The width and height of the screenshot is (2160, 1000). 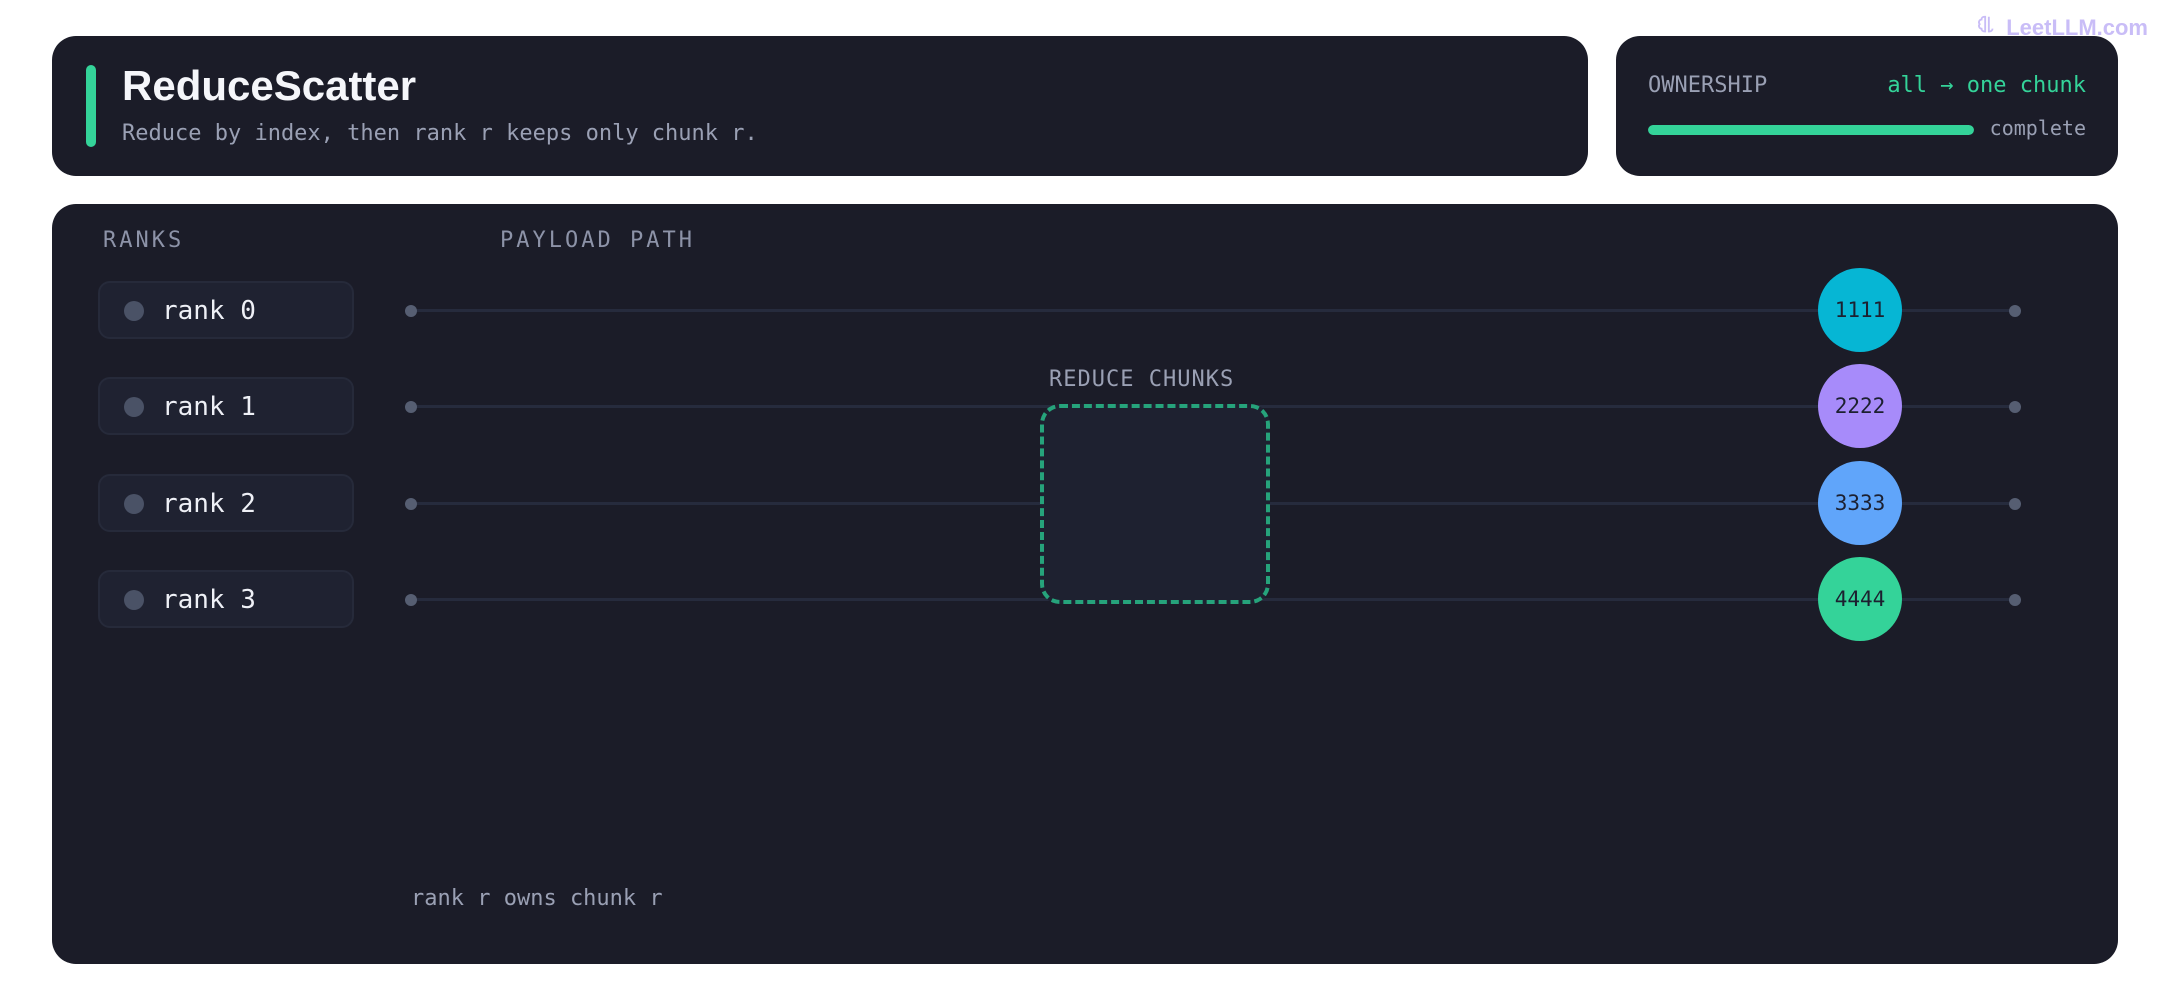 I want to click on reduce-chunks-box, so click(x=1155, y=504).